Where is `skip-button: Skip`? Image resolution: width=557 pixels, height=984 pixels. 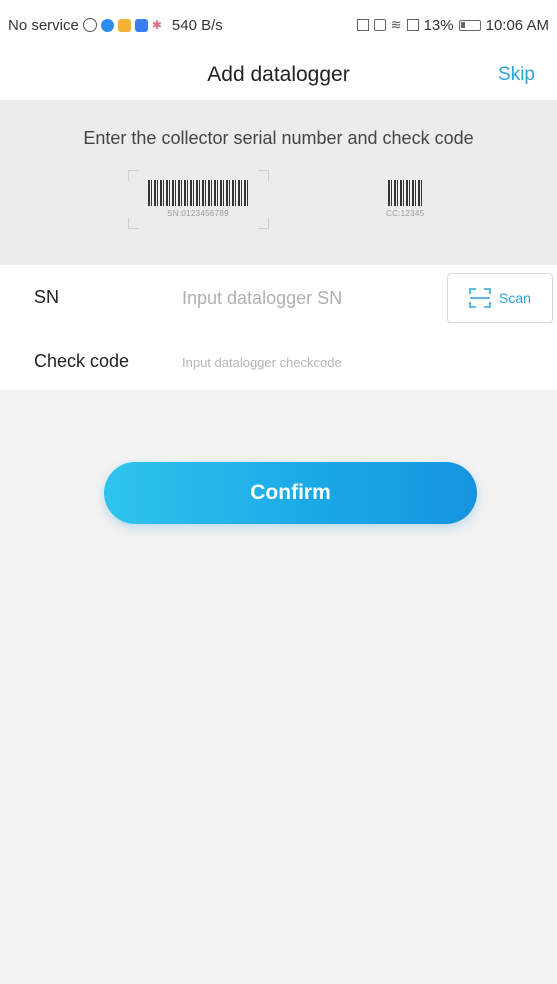
skip-button: Skip is located at coordinates (516, 75).